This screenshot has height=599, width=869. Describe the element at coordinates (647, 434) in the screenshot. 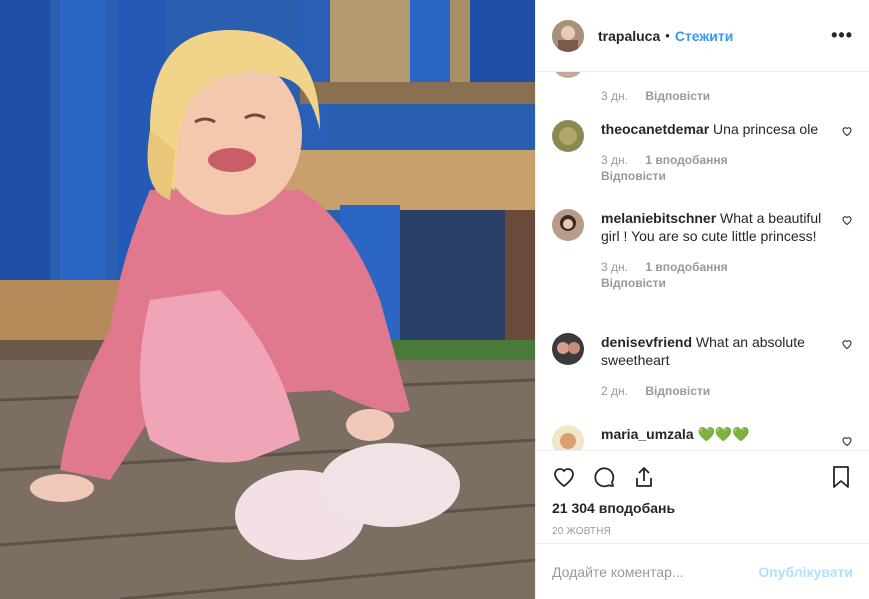

I see `commenter-username: maria_umzala` at that location.